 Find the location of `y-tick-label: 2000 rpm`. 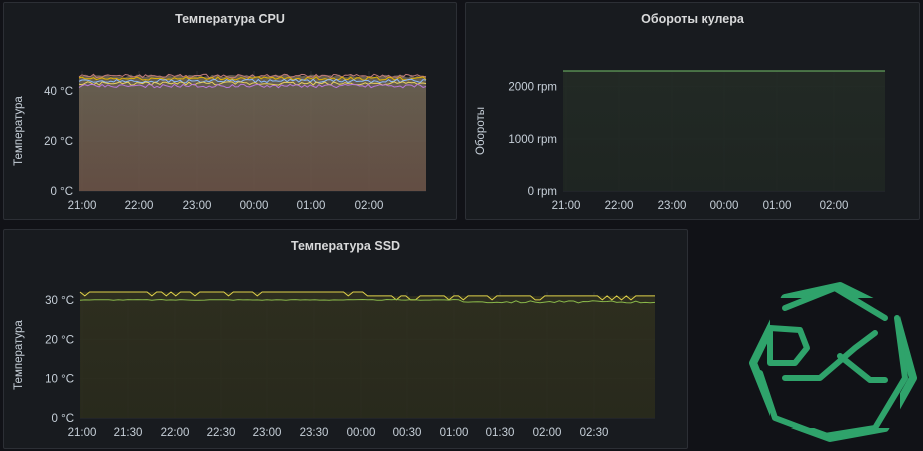

y-tick-label: 2000 rpm is located at coordinates (532, 88).